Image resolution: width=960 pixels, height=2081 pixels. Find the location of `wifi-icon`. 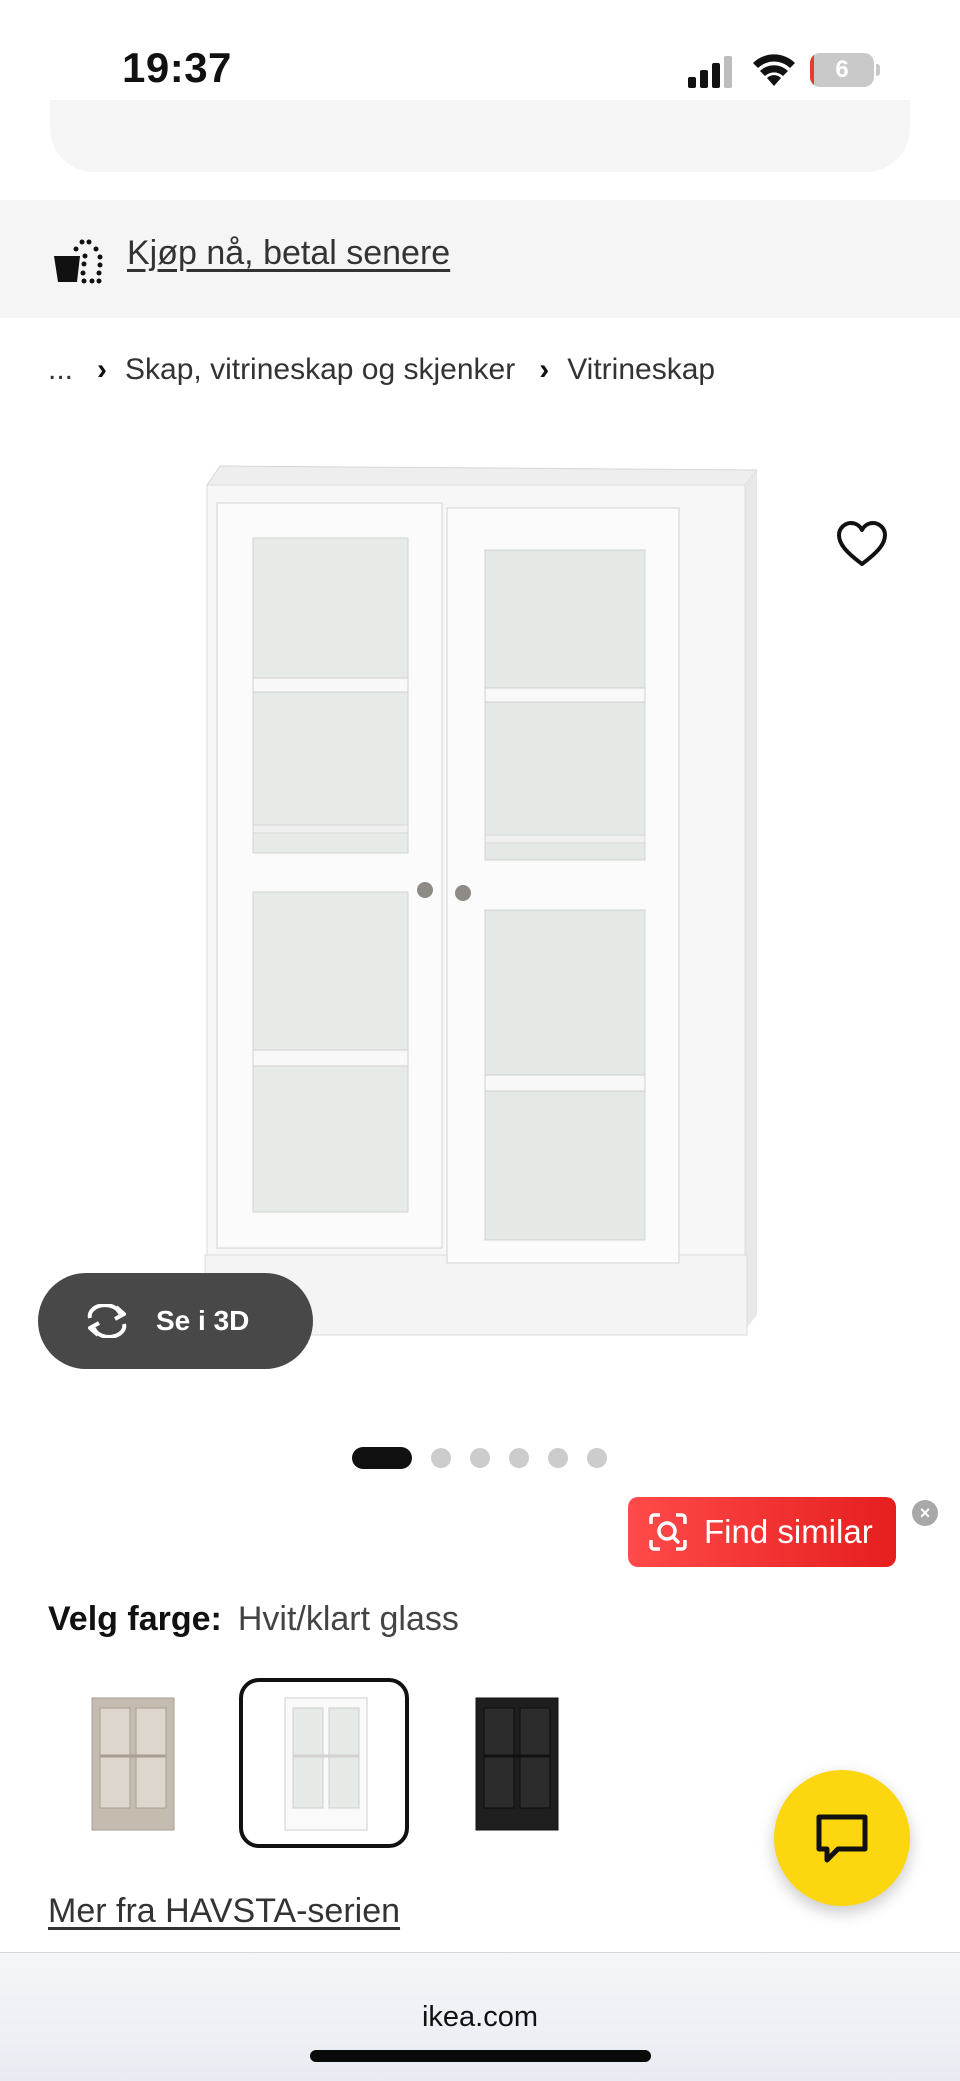

wifi-icon is located at coordinates (774, 70).